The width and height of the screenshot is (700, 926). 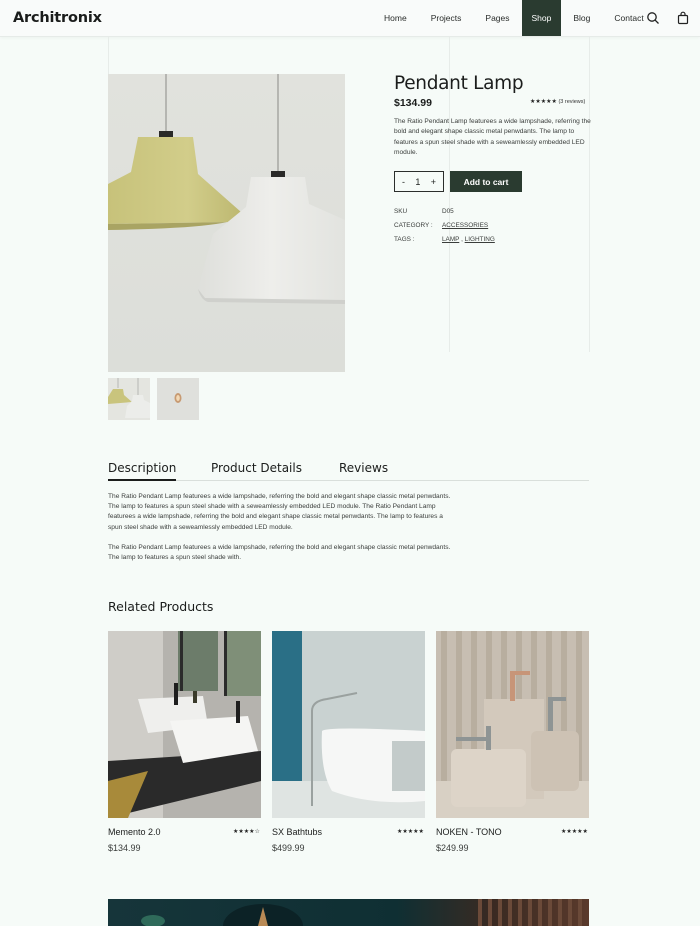 I want to click on product-card-price: $249.99, so click(x=452, y=848).